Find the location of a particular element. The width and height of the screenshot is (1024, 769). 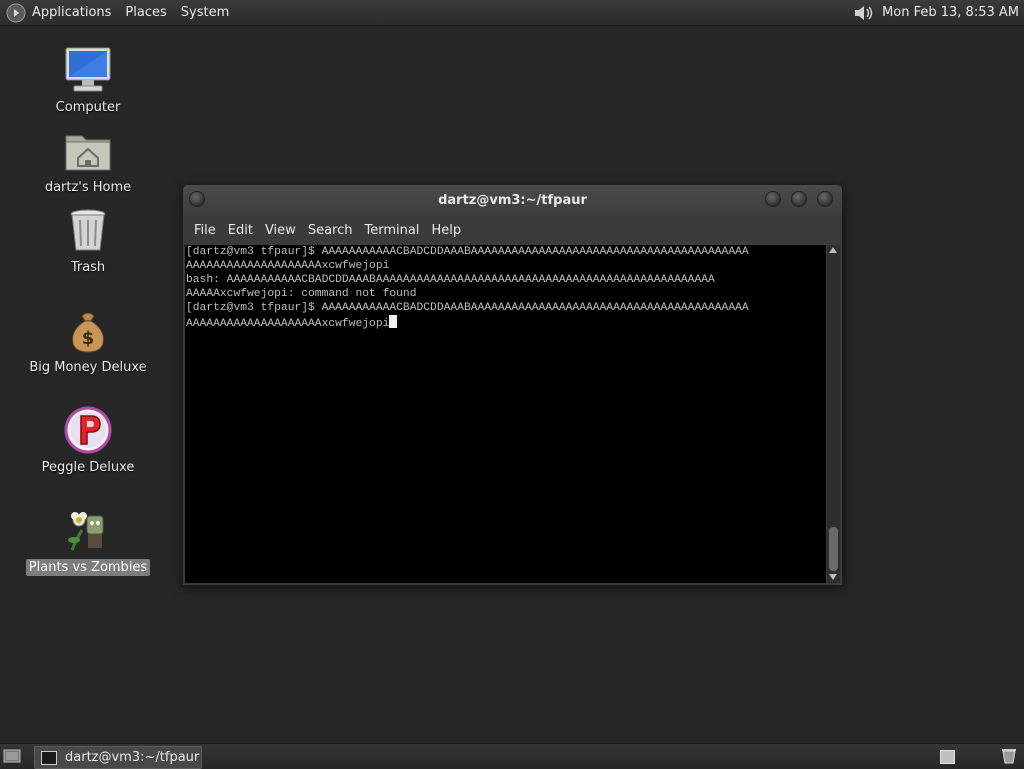

text-cursor is located at coordinates (393, 321).